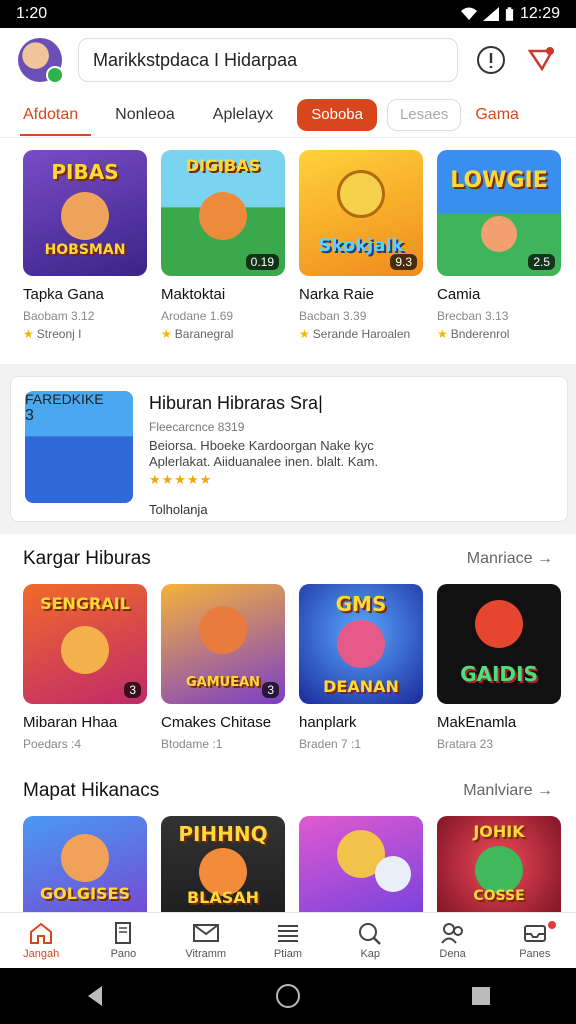 Image resolution: width=576 pixels, height=1024 pixels. Describe the element at coordinates (41, 61) in the screenshot. I see `avatar` at that location.